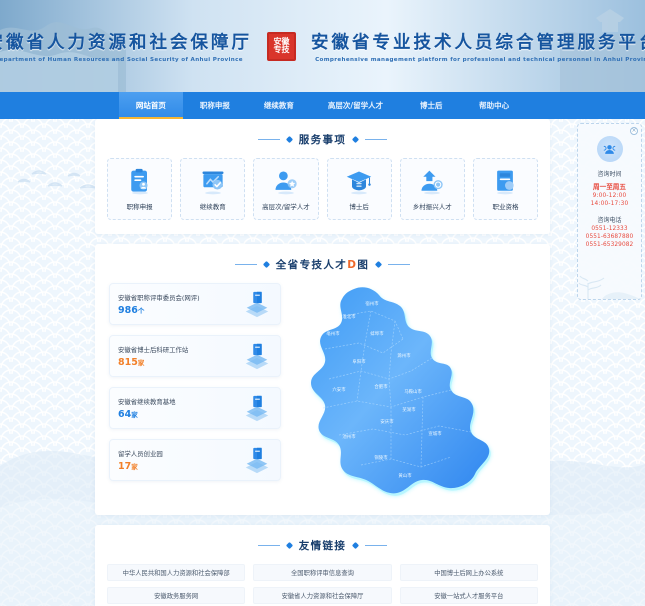 The width and height of the screenshot is (645, 606). Describe the element at coordinates (213, 189) in the screenshot. I see `service-card-continuing-education: 继续教育` at that location.